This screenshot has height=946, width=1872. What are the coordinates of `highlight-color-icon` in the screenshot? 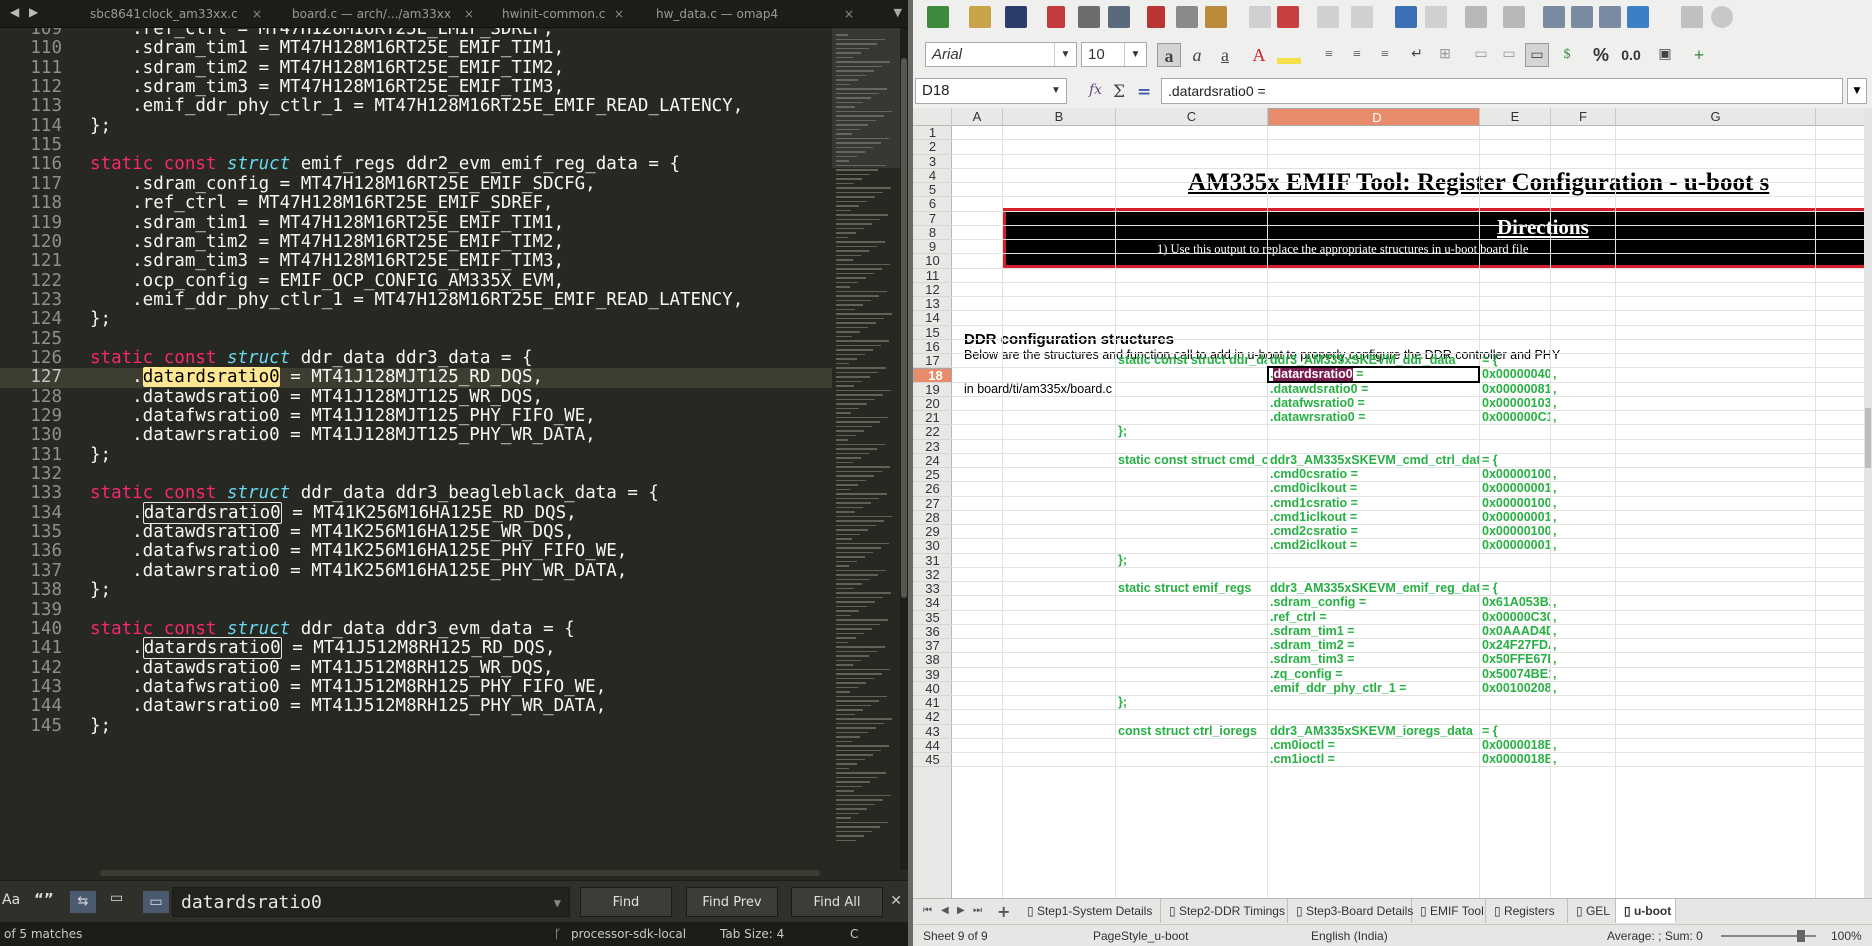 It's located at (1289, 61).